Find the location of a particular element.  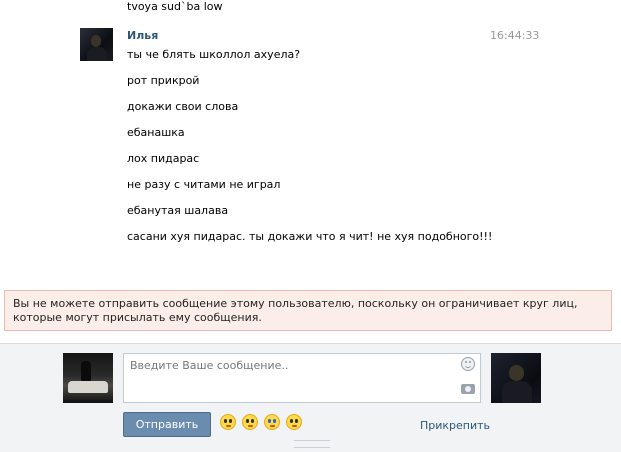

author-avatar is located at coordinates (96, 44).